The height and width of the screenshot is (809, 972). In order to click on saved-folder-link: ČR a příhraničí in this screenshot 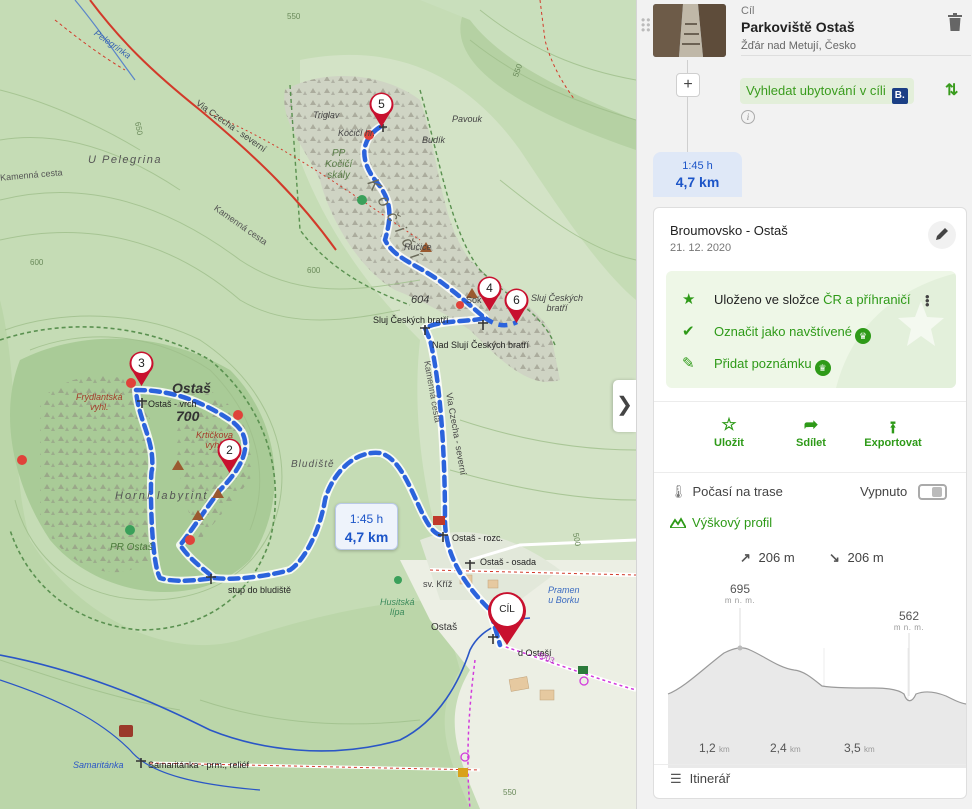, I will do `click(866, 299)`.